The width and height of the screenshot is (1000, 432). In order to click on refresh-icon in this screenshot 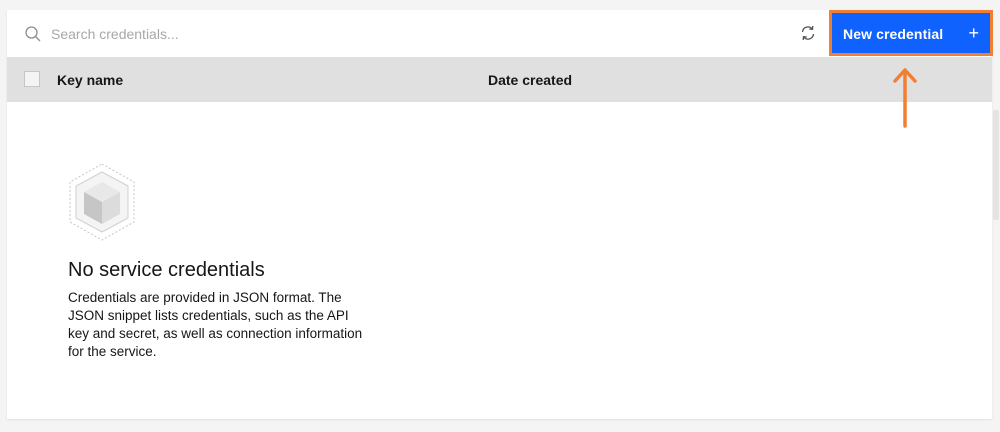, I will do `click(808, 33)`.